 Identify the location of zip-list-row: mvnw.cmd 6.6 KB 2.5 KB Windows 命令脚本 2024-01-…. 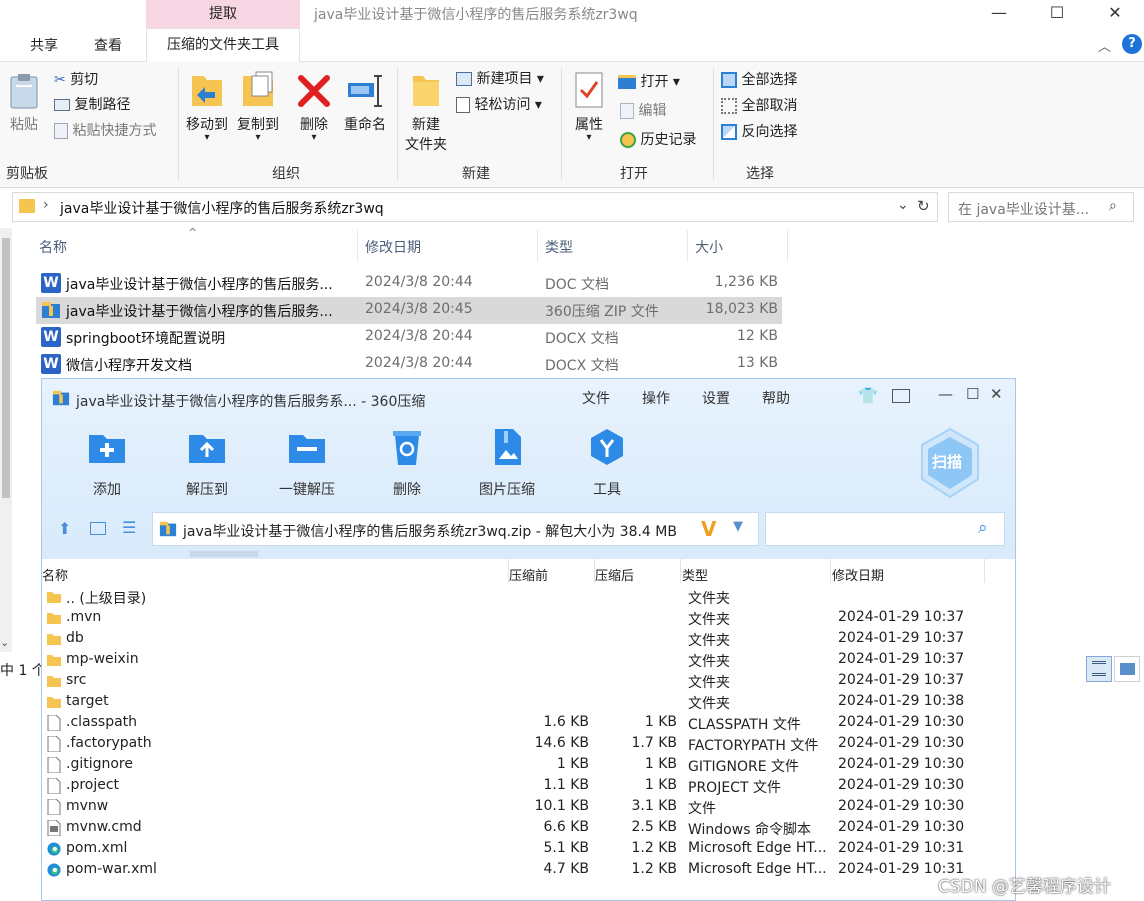
(528, 828).